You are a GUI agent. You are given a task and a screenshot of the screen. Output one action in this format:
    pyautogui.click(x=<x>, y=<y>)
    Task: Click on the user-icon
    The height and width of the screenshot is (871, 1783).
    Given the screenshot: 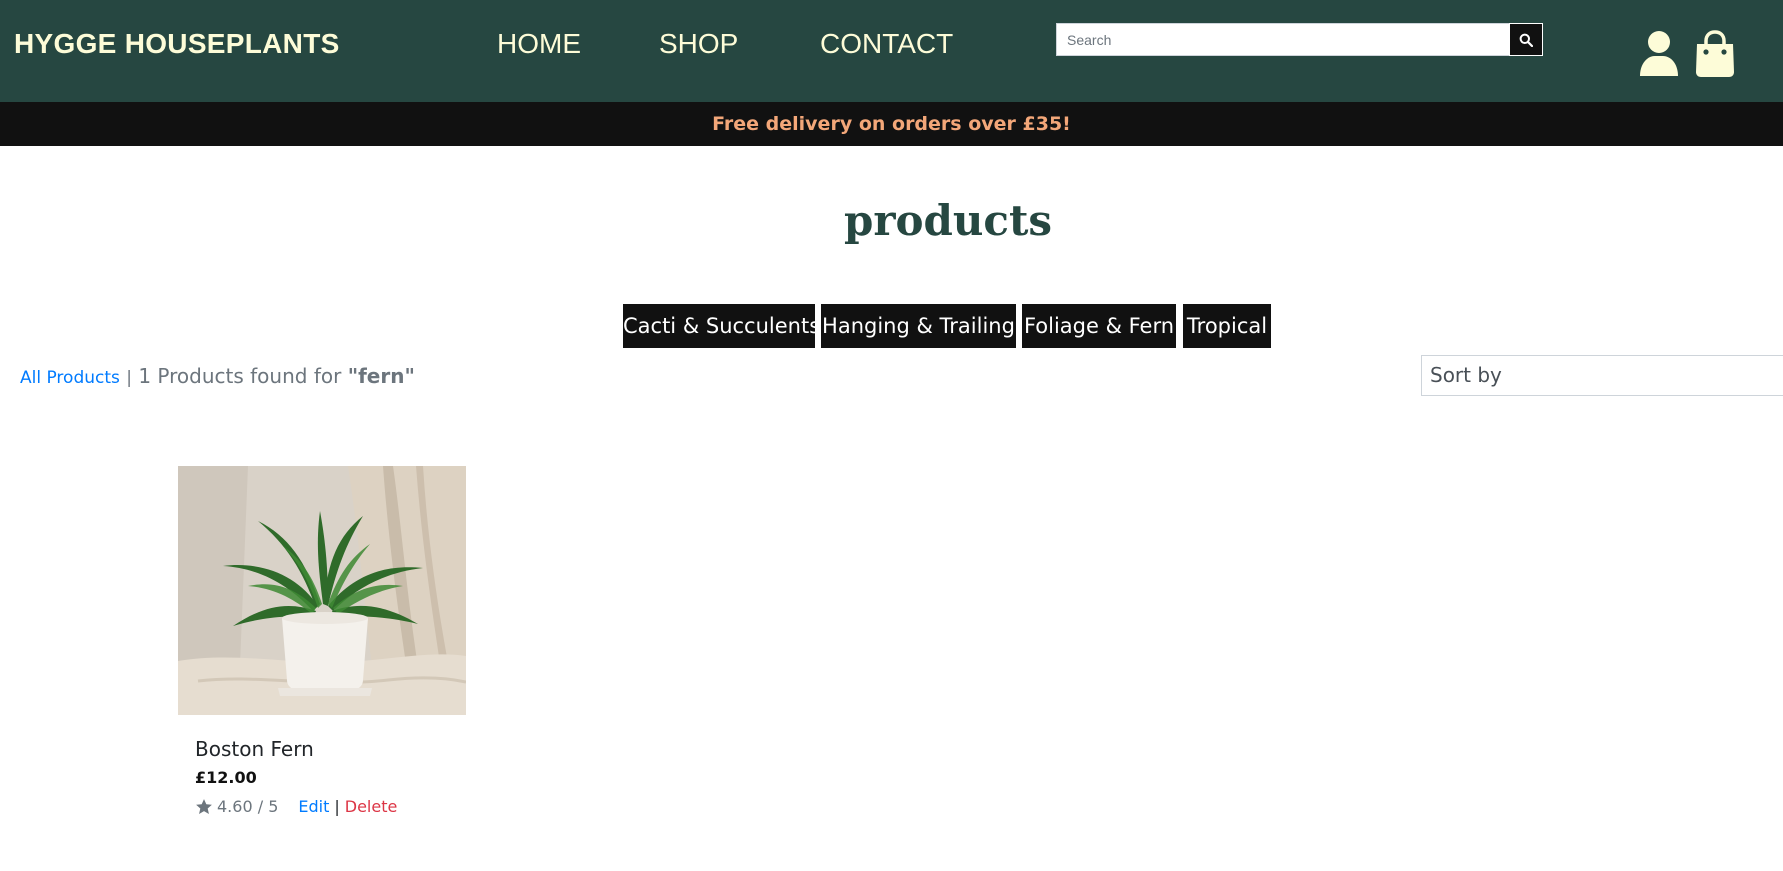 What is the action you would take?
    pyautogui.click(x=1659, y=53)
    